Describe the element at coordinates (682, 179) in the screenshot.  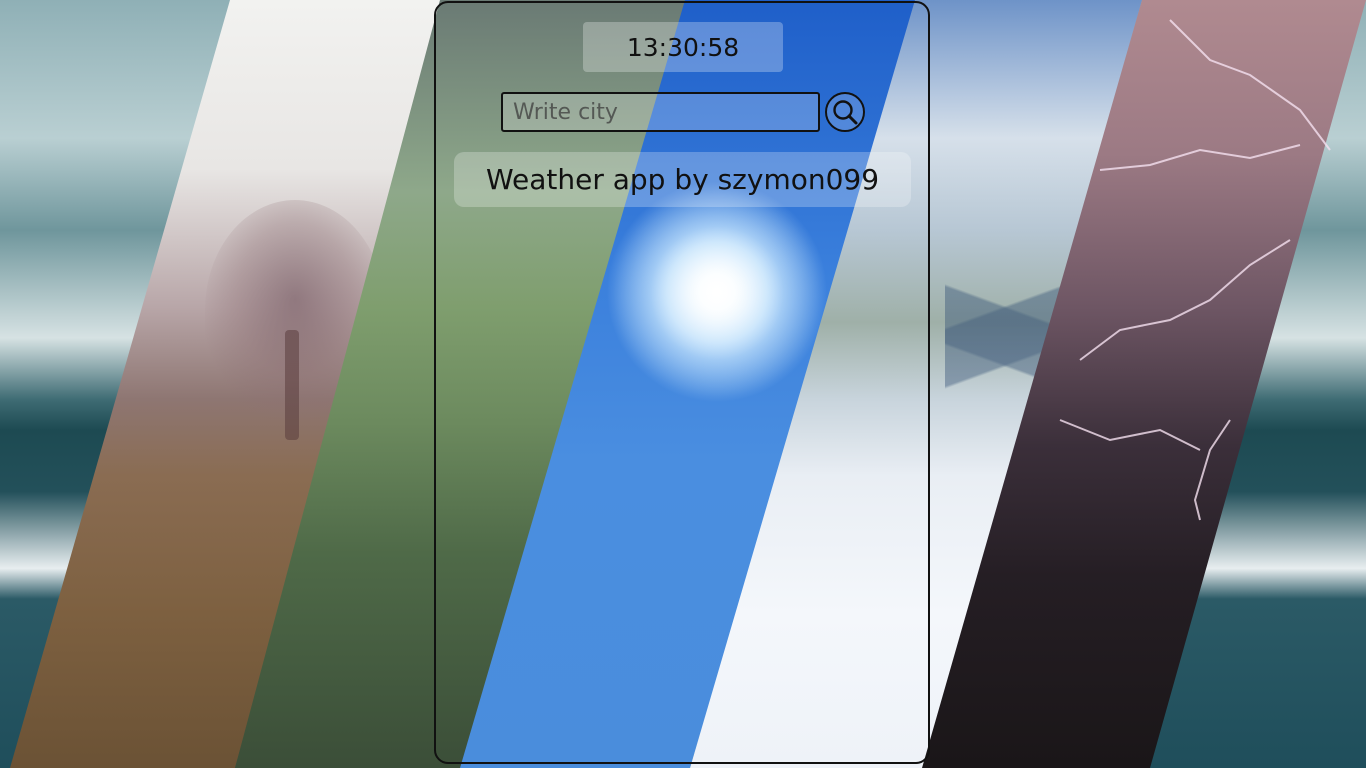
I see `app-title: Weather app by szymon099` at that location.